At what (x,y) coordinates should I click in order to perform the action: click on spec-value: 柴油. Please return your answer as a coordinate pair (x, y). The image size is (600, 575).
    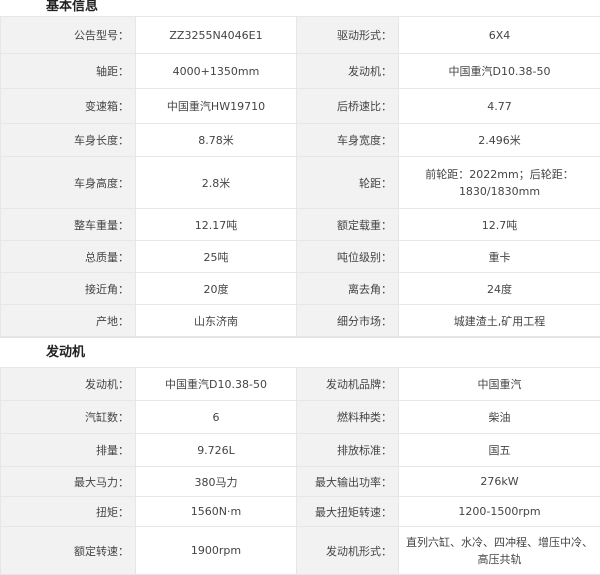
    Looking at the image, I should click on (499, 417).